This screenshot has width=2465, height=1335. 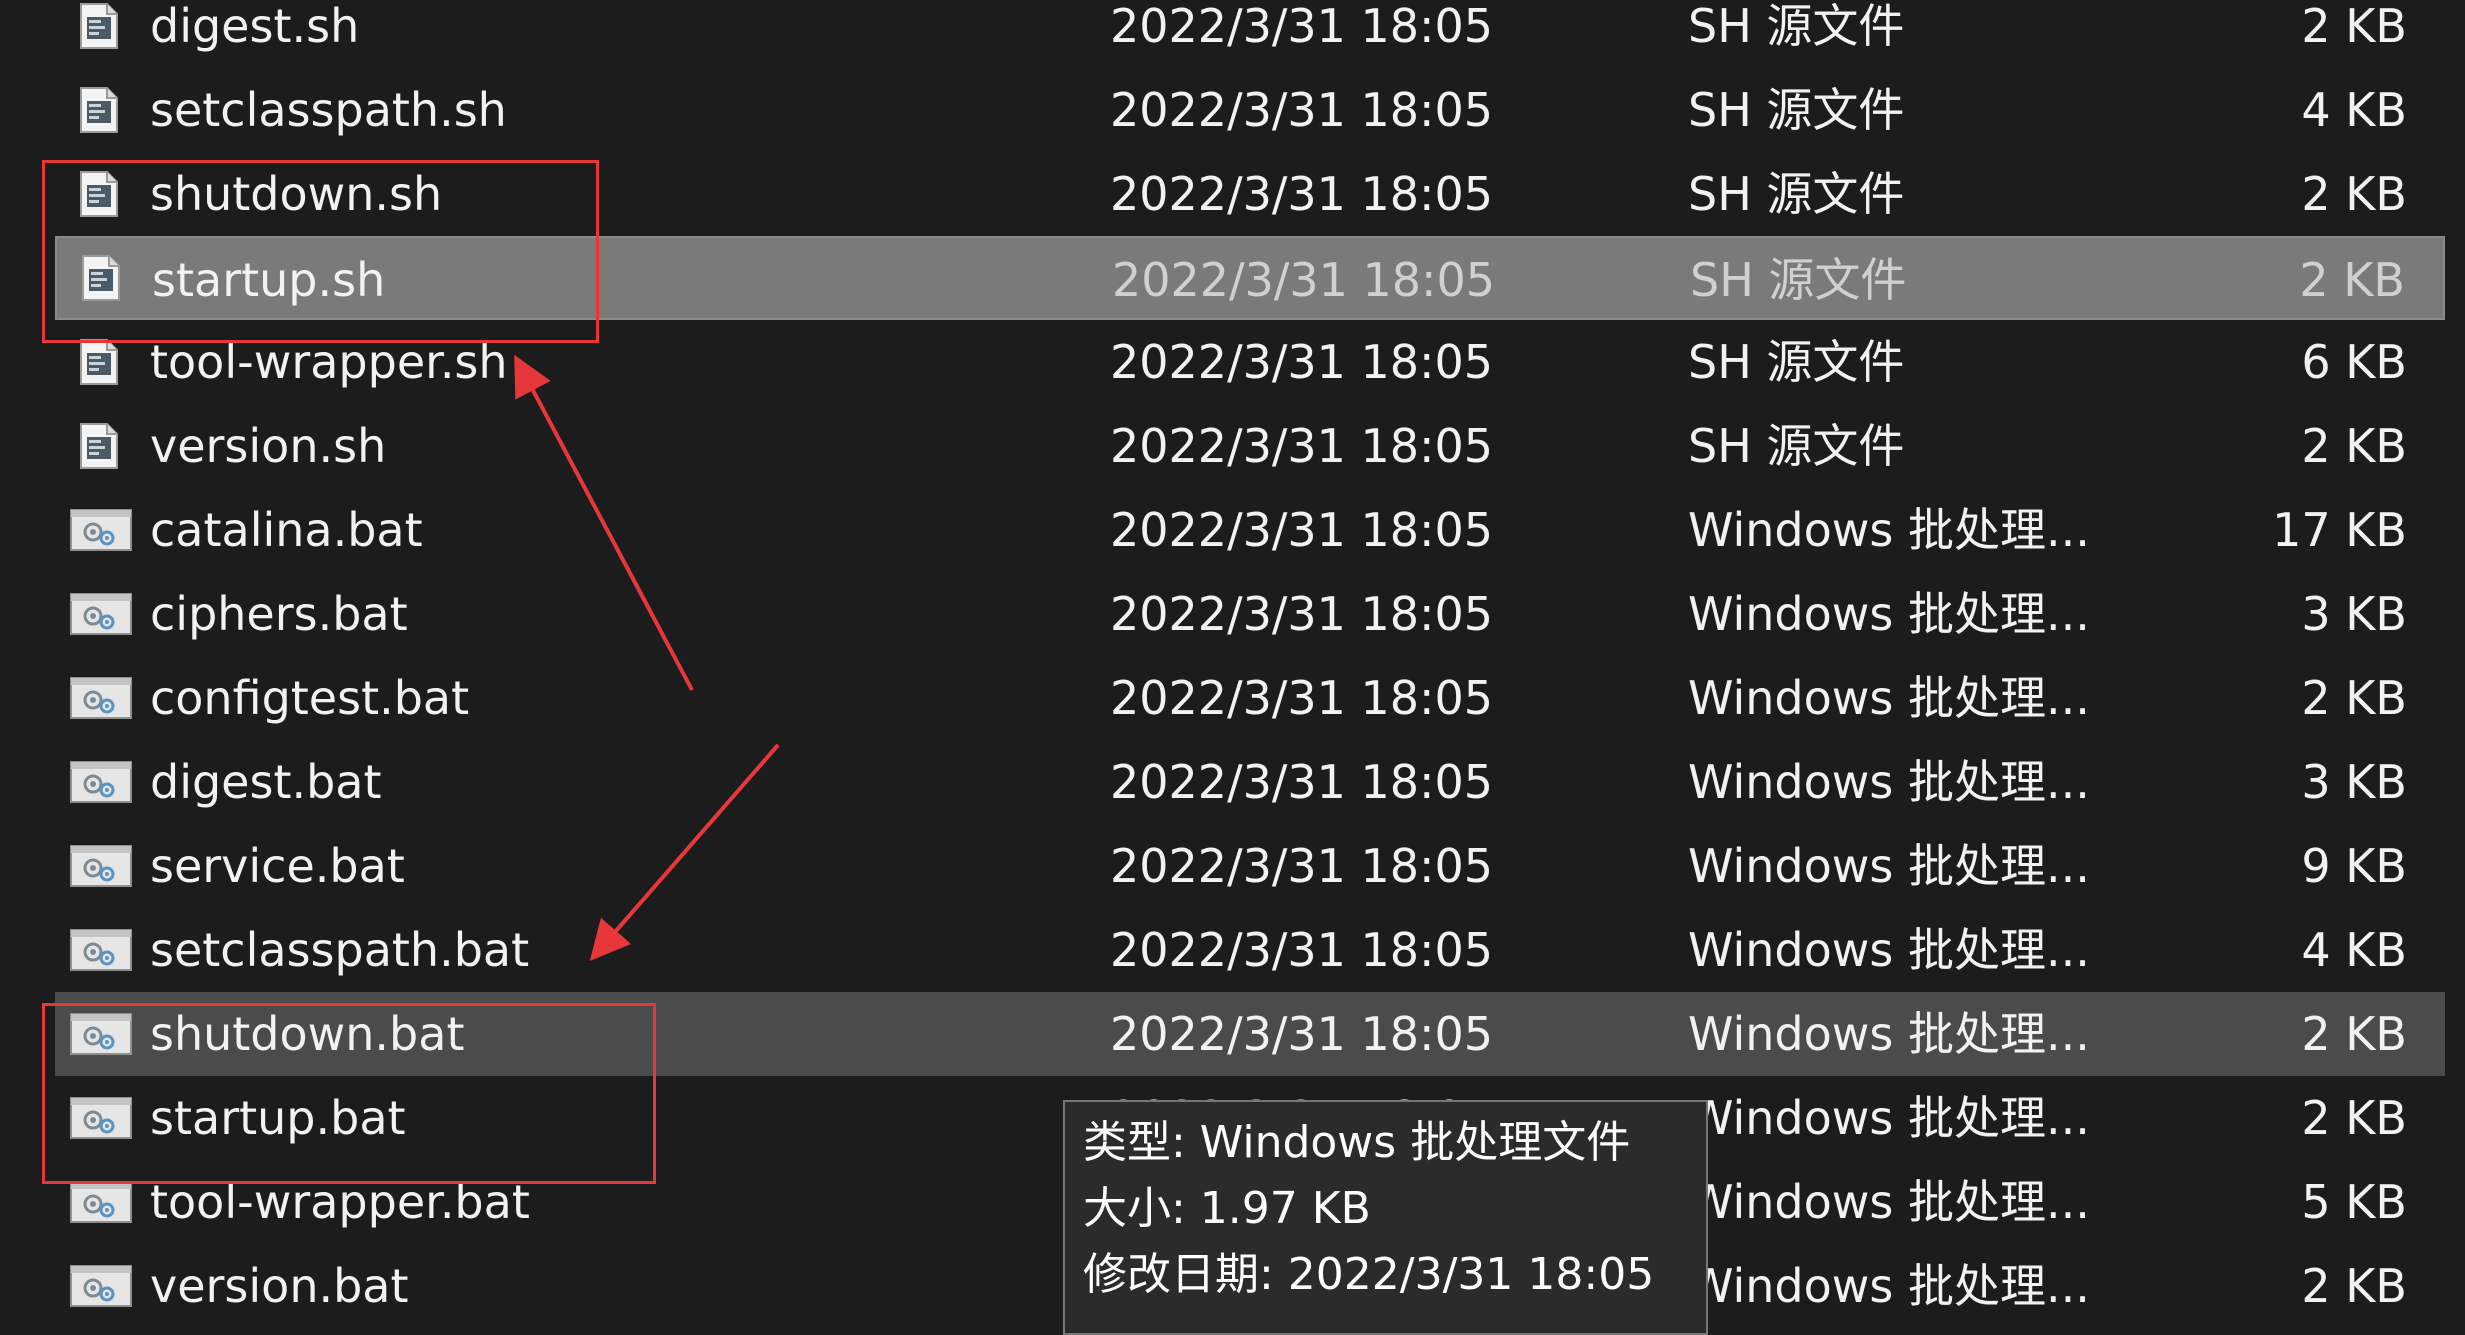 I want to click on file-row: setclasspath.sh 2022/3/31 18:05 SH 源文件 4 KB, so click(x=1250, y=110).